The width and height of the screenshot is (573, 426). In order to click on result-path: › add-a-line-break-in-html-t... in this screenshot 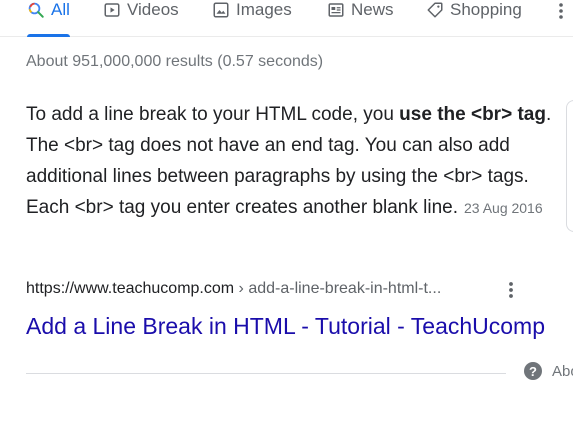, I will do `click(338, 288)`.